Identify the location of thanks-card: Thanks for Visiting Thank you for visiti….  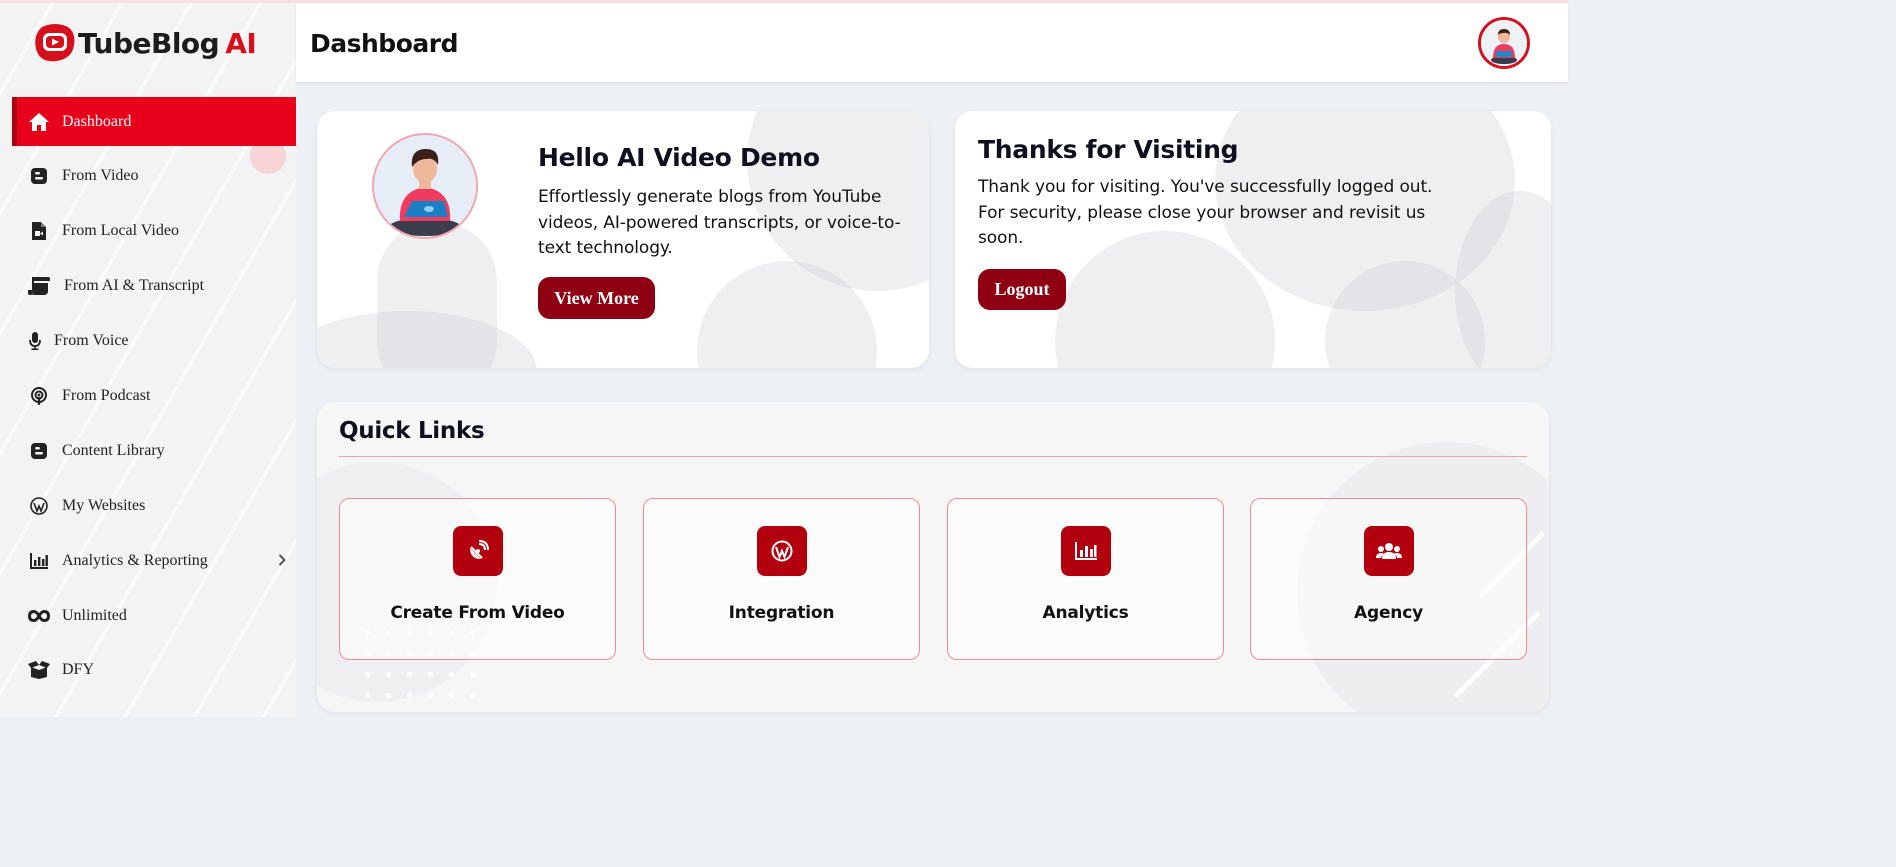
(1253, 239).